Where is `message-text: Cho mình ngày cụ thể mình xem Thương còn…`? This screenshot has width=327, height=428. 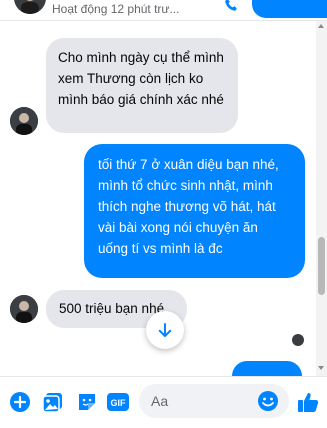
message-text: Cho mình ngày cụ thể mình xem Thương còn… is located at coordinates (141, 78).